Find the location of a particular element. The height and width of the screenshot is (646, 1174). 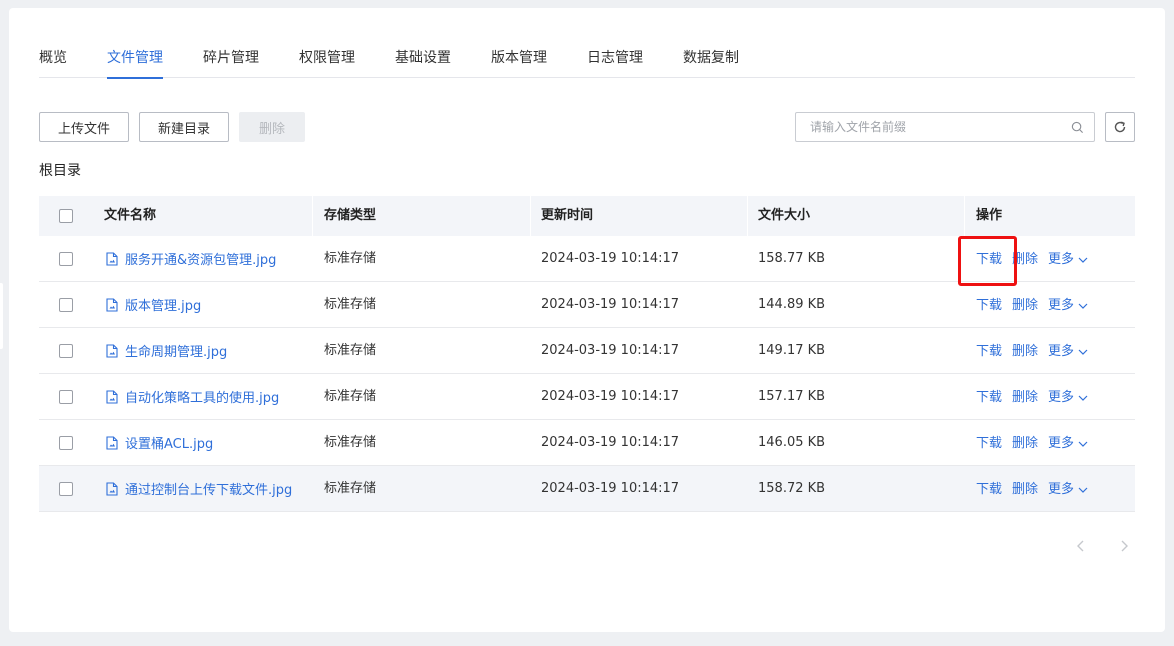

upload-file-button: 上传文件 is located at coordinates (84, 127).